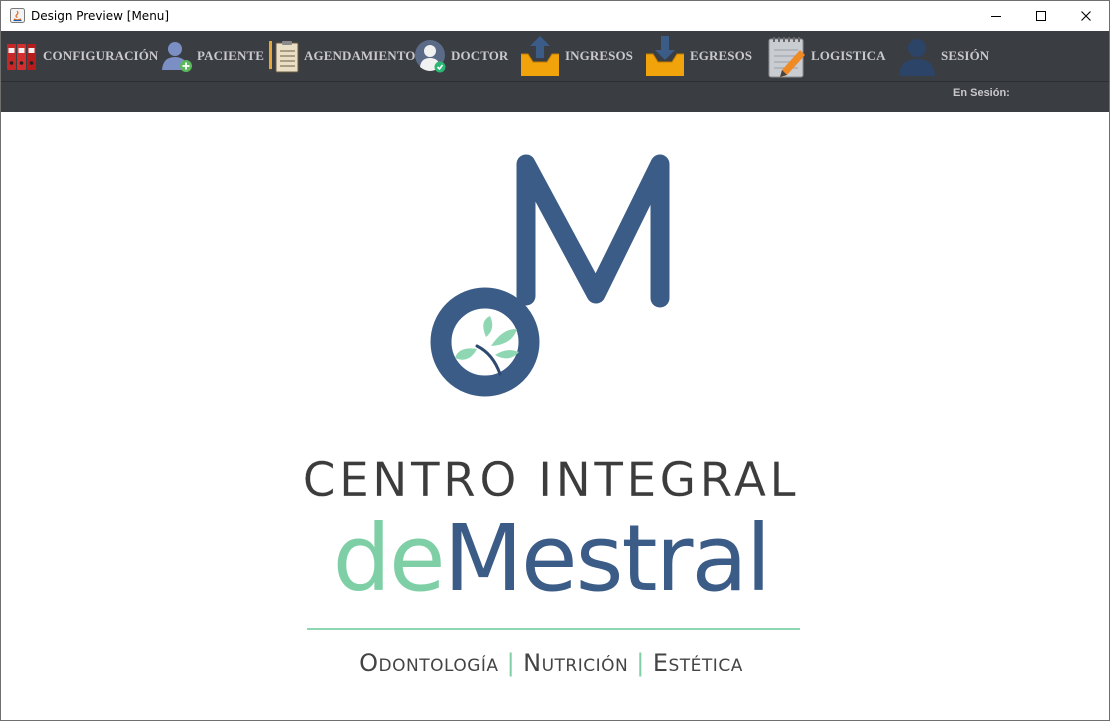 This screenshot has height=721, width=1110. I want to click on logo-mark, so click(550, 275).